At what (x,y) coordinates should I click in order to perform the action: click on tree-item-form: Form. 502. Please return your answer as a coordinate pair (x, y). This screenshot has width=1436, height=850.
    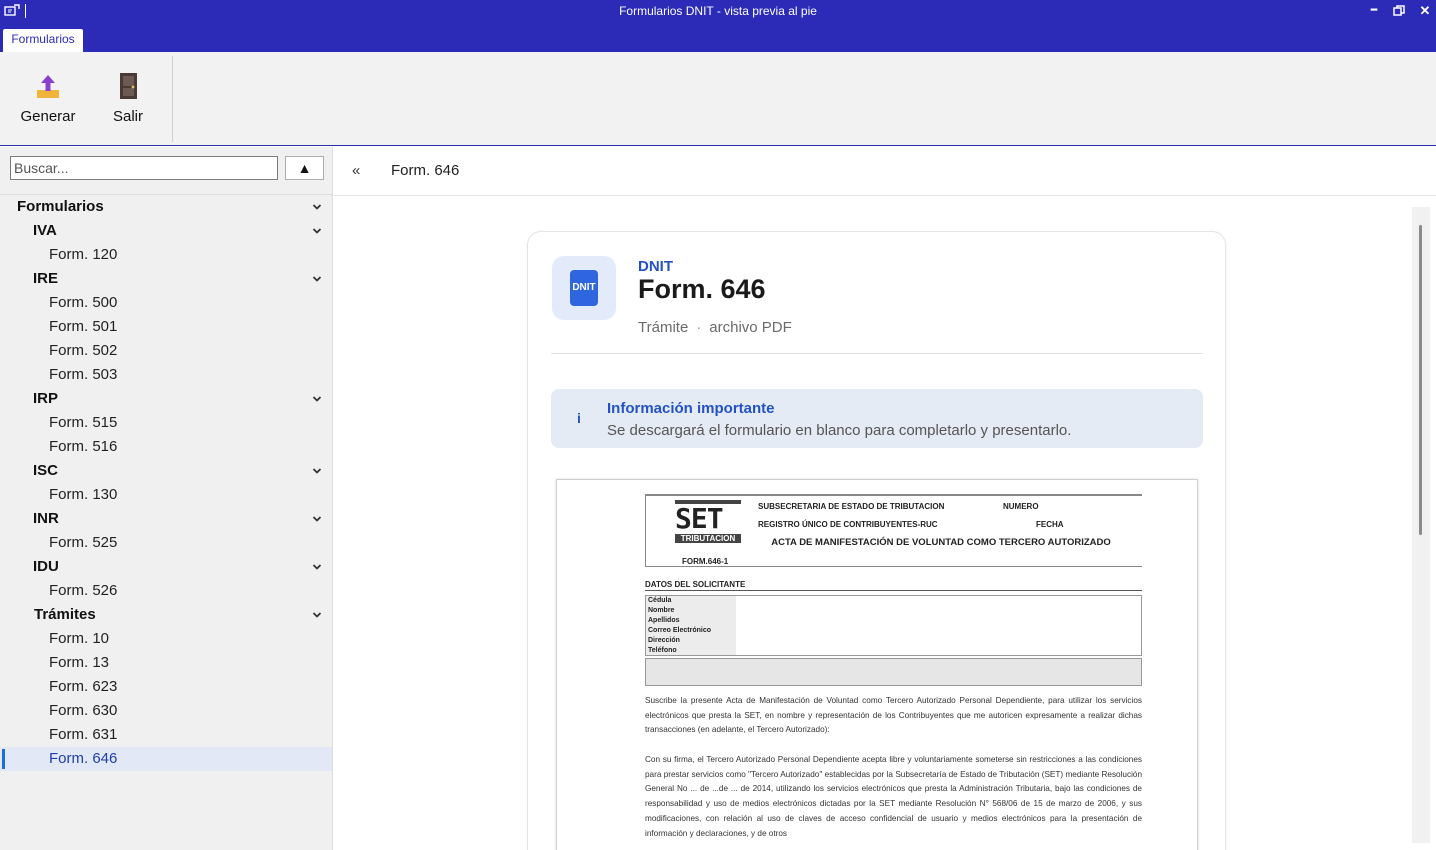
    Looking at the image, I should click on (166, 351).